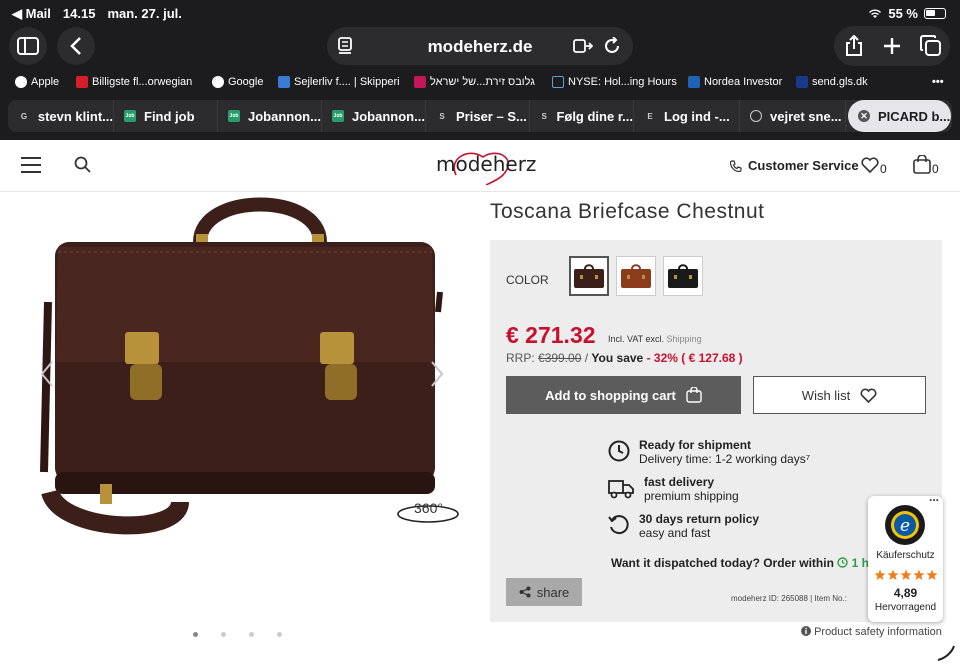 Image resolution: width=960 pixels, height=667 pixels. I want to click on sidebar-toggle-button, so click(28, 46).